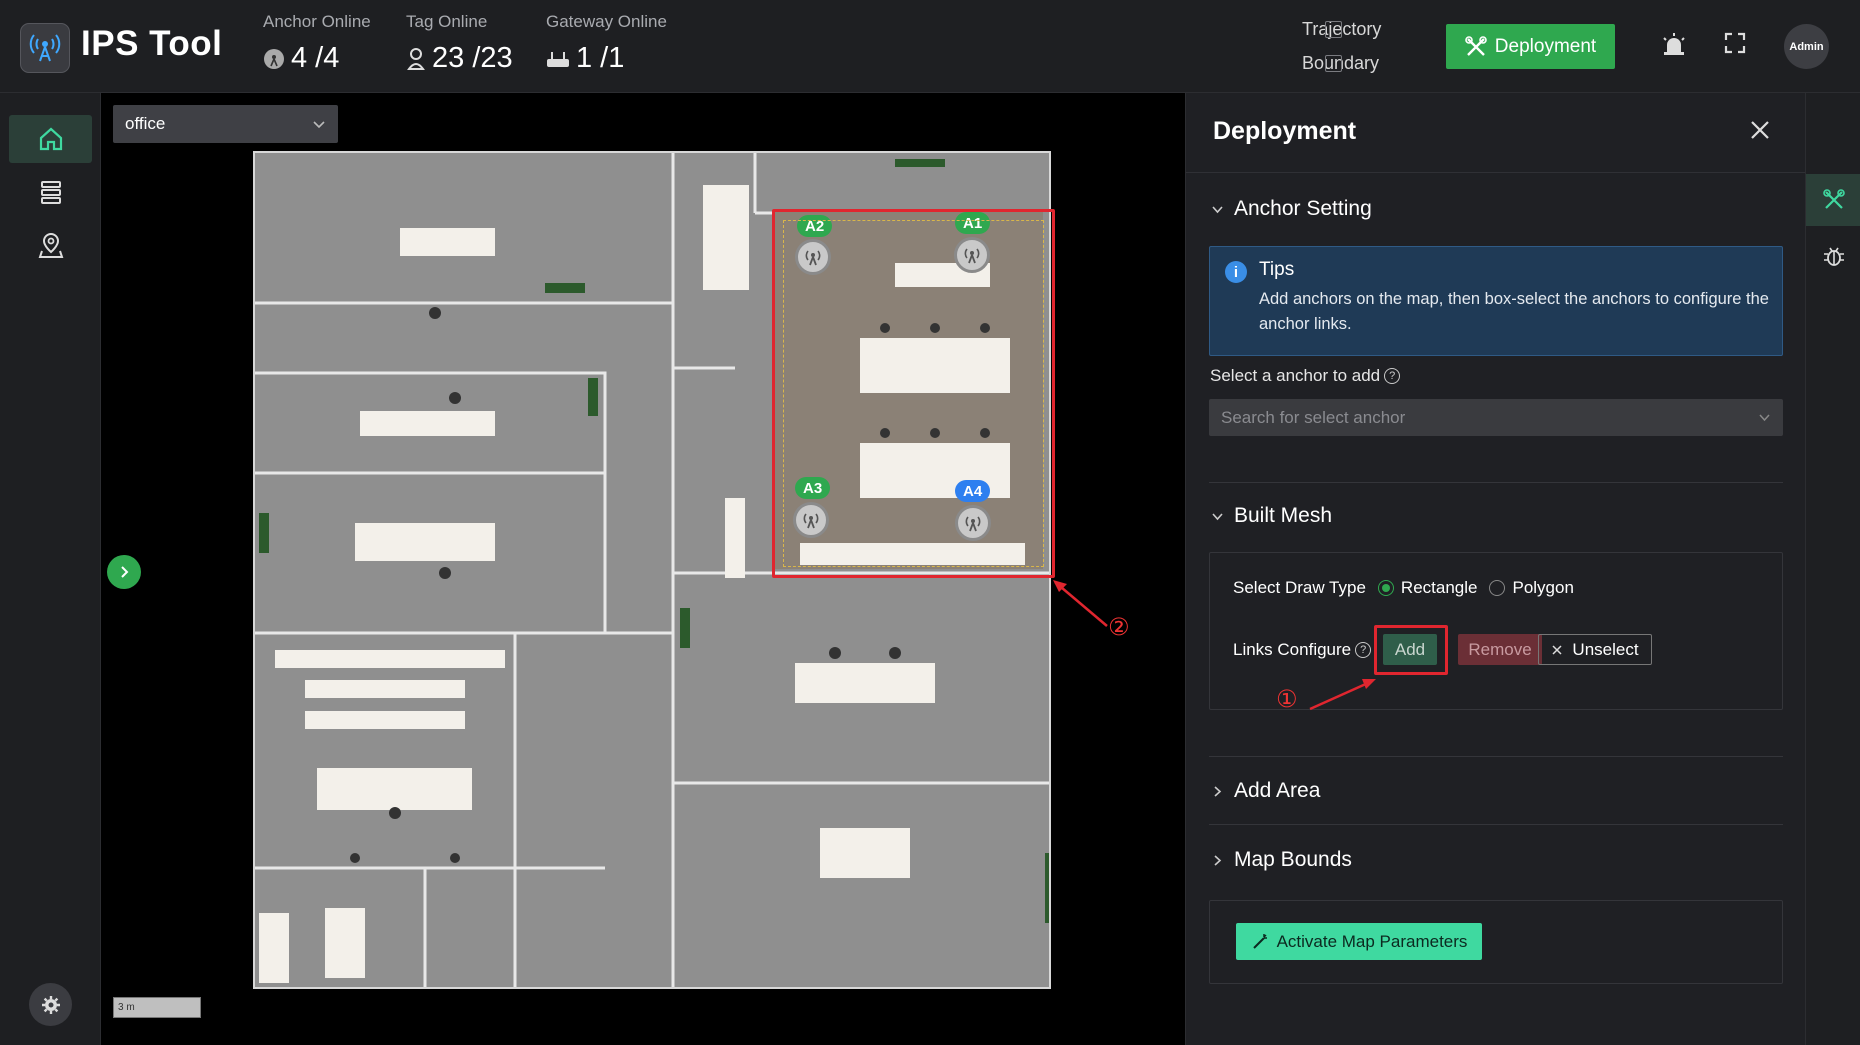 The image size is (1860, 1045). Describe the element at coordinates (1333, 63) in the screenshot. I see `boundary-checkbox-box` at that location.